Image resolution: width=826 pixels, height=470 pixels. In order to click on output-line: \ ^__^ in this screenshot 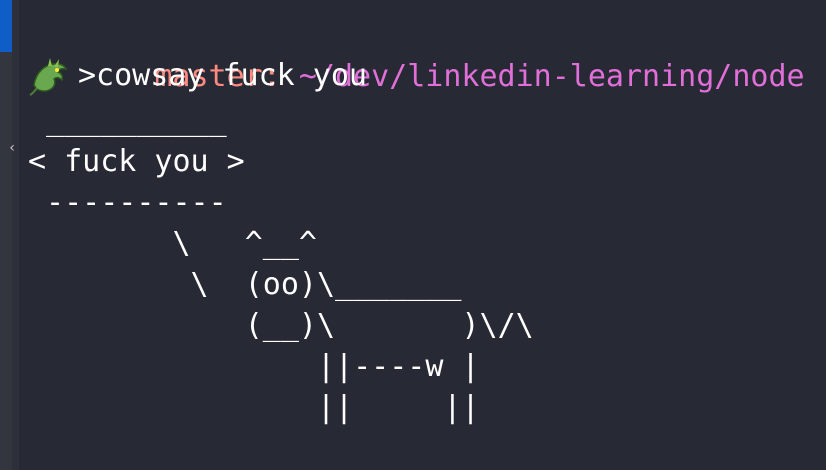, I will do `click(172, 243)`.